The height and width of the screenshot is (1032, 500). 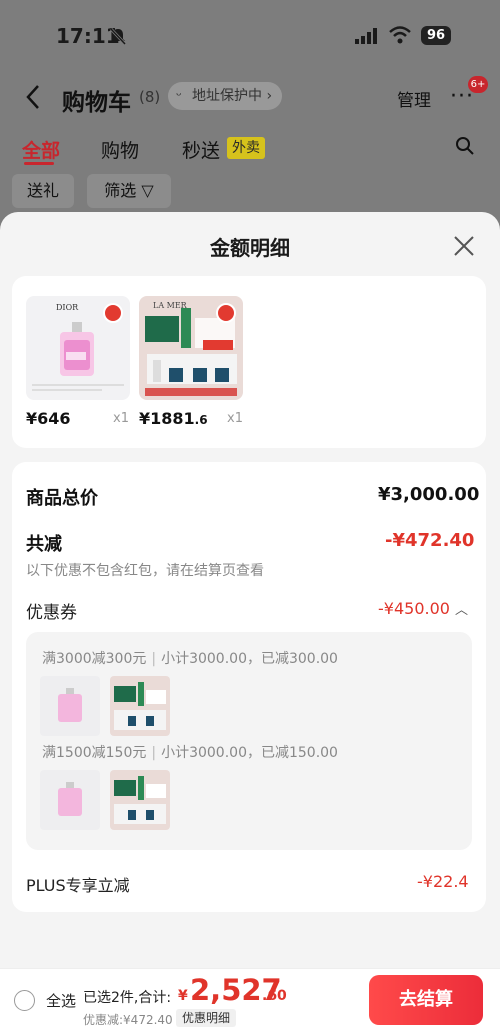 What do you see at coordinates (206, 1018) in the screenshot?
I see `discount-detail-button: 优惠明细` at bounding box center [206, 1018].